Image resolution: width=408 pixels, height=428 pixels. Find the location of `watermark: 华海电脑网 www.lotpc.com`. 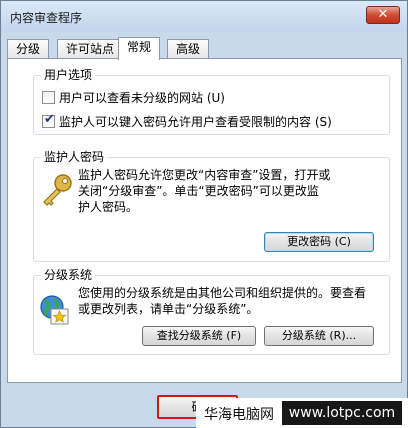

watermark: 华海电脑网 www.lotpc.com is located at coordinates (302, 413).